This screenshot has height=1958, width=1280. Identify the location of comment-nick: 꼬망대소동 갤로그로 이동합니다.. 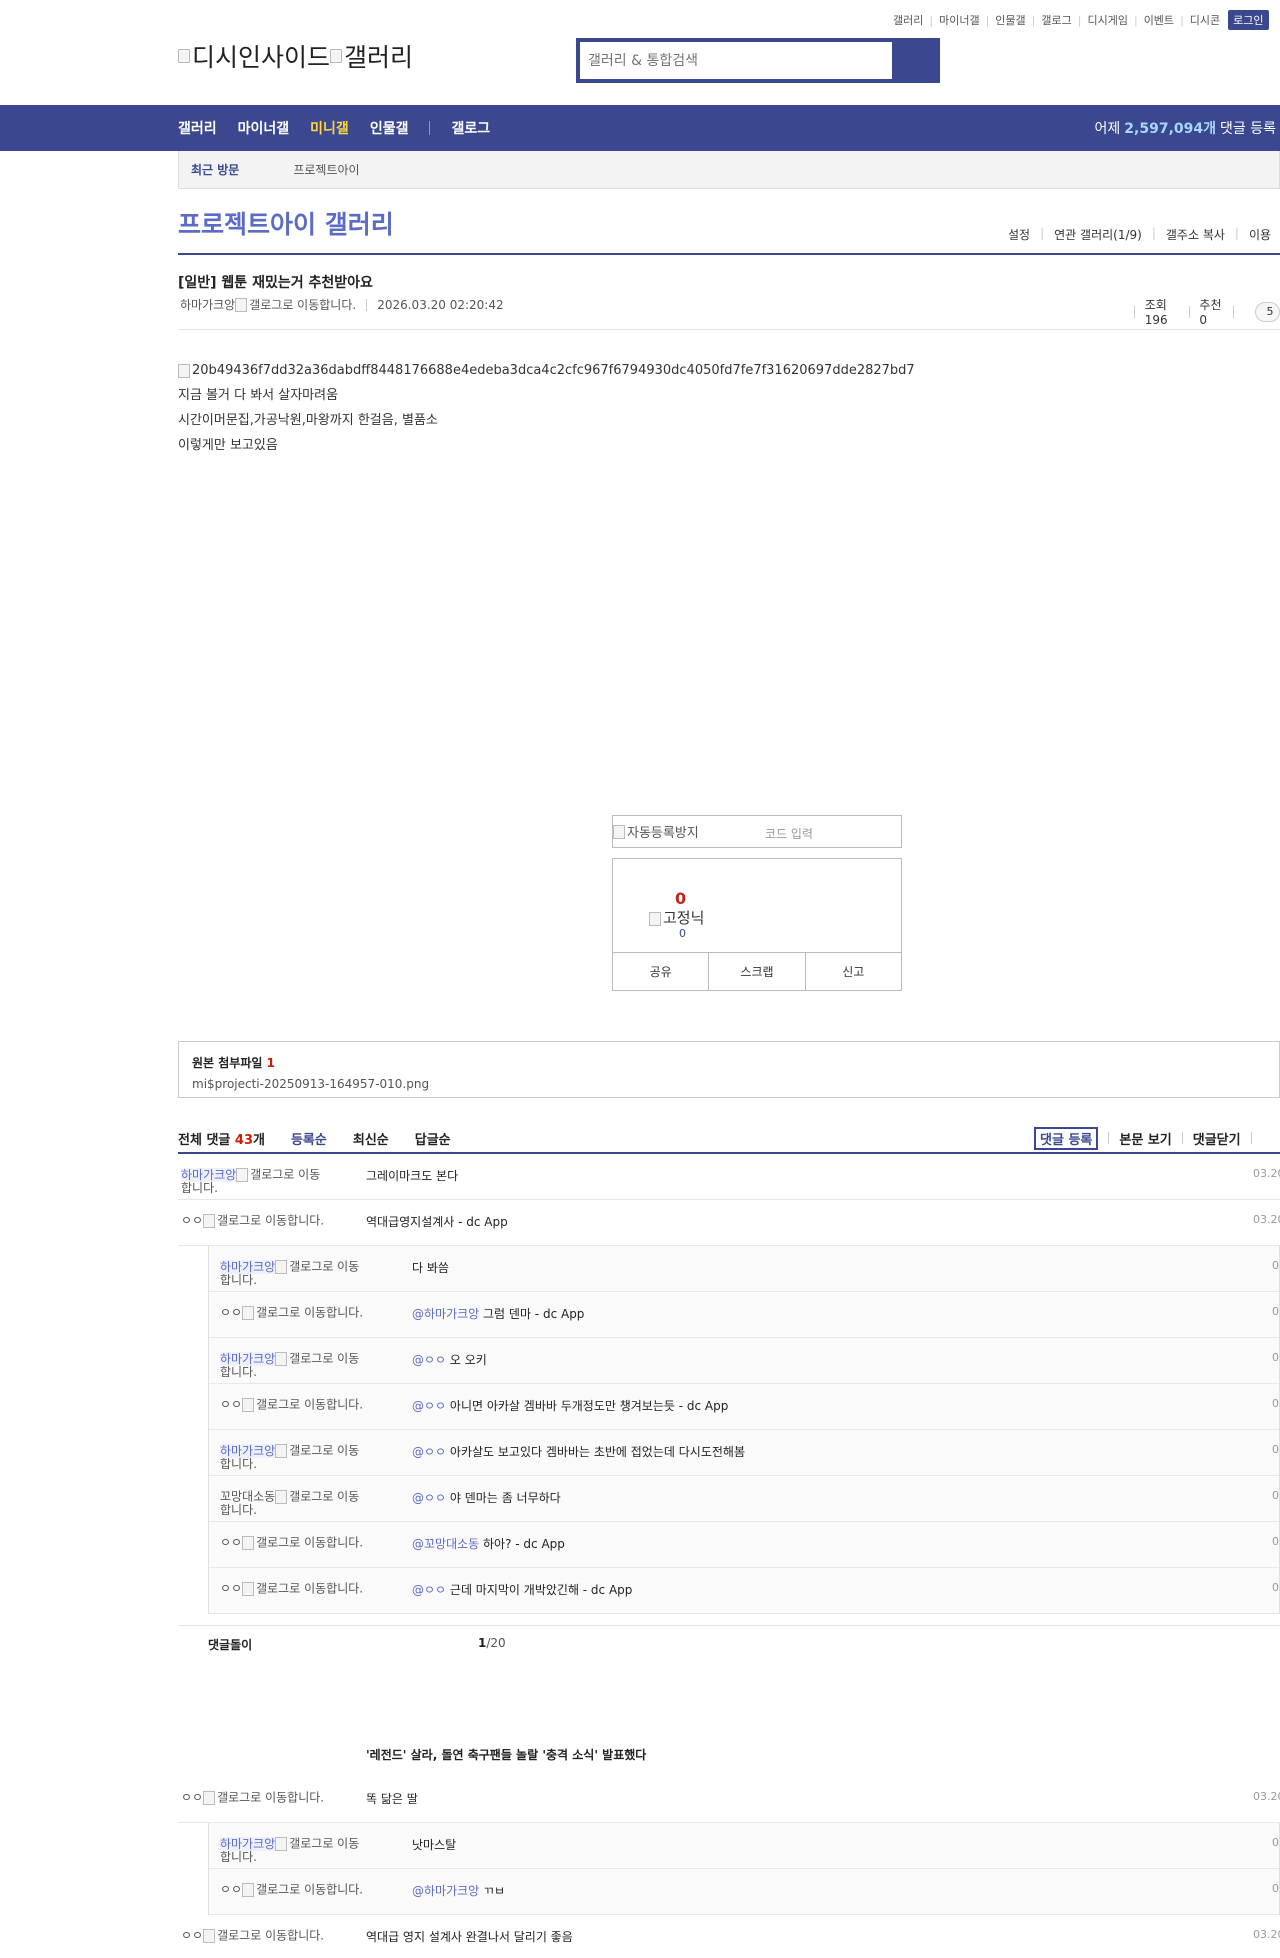
(295, 1503).